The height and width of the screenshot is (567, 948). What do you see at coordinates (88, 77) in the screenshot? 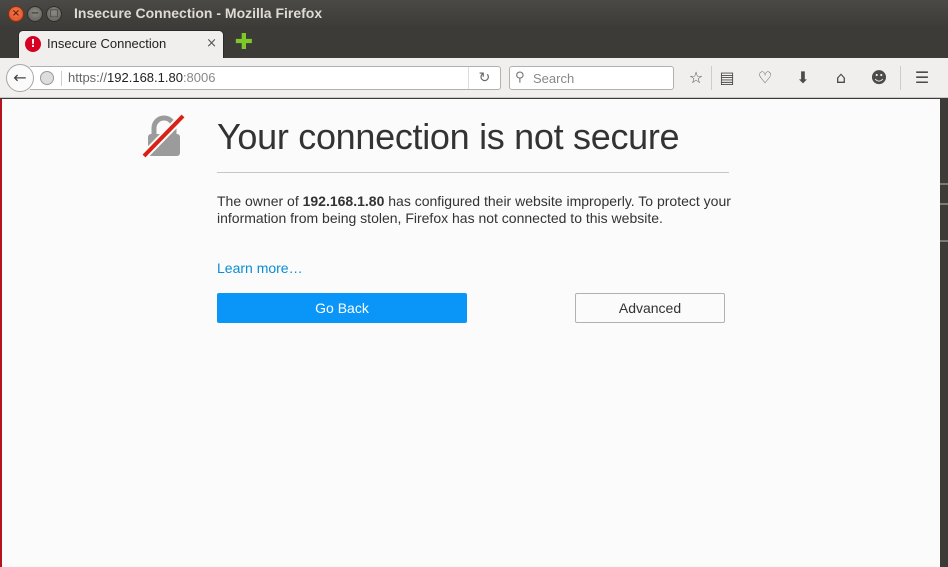
I see `url-scheme: https://` at bounding box center [88, 77].